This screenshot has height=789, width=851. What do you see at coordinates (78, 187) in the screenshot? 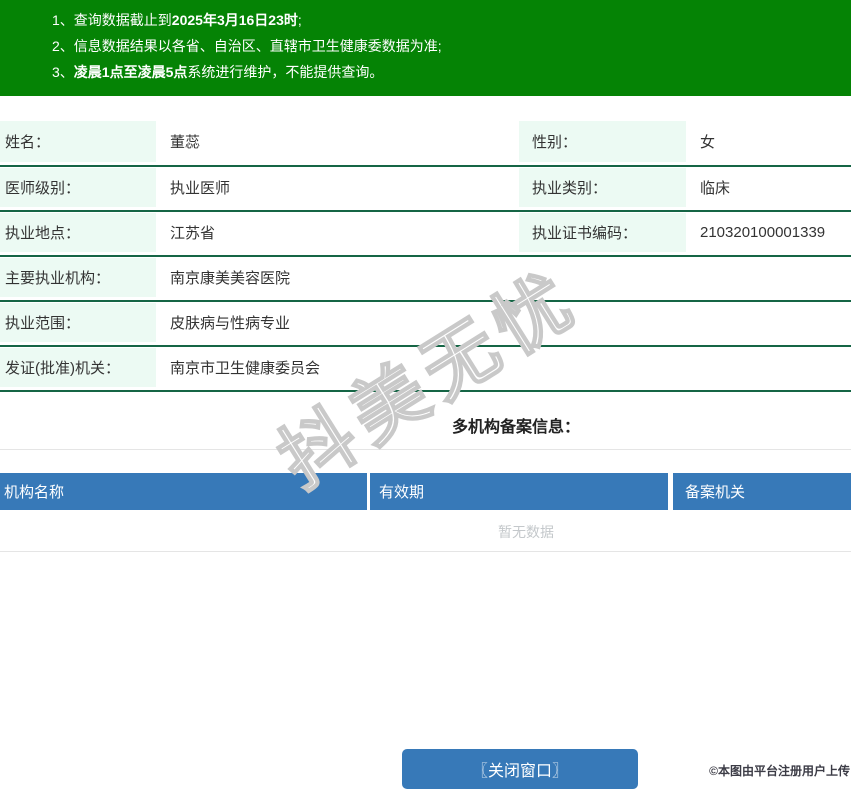
I see `field-label-doctor-level: 医师级别：` at bounding box center [78, 187].